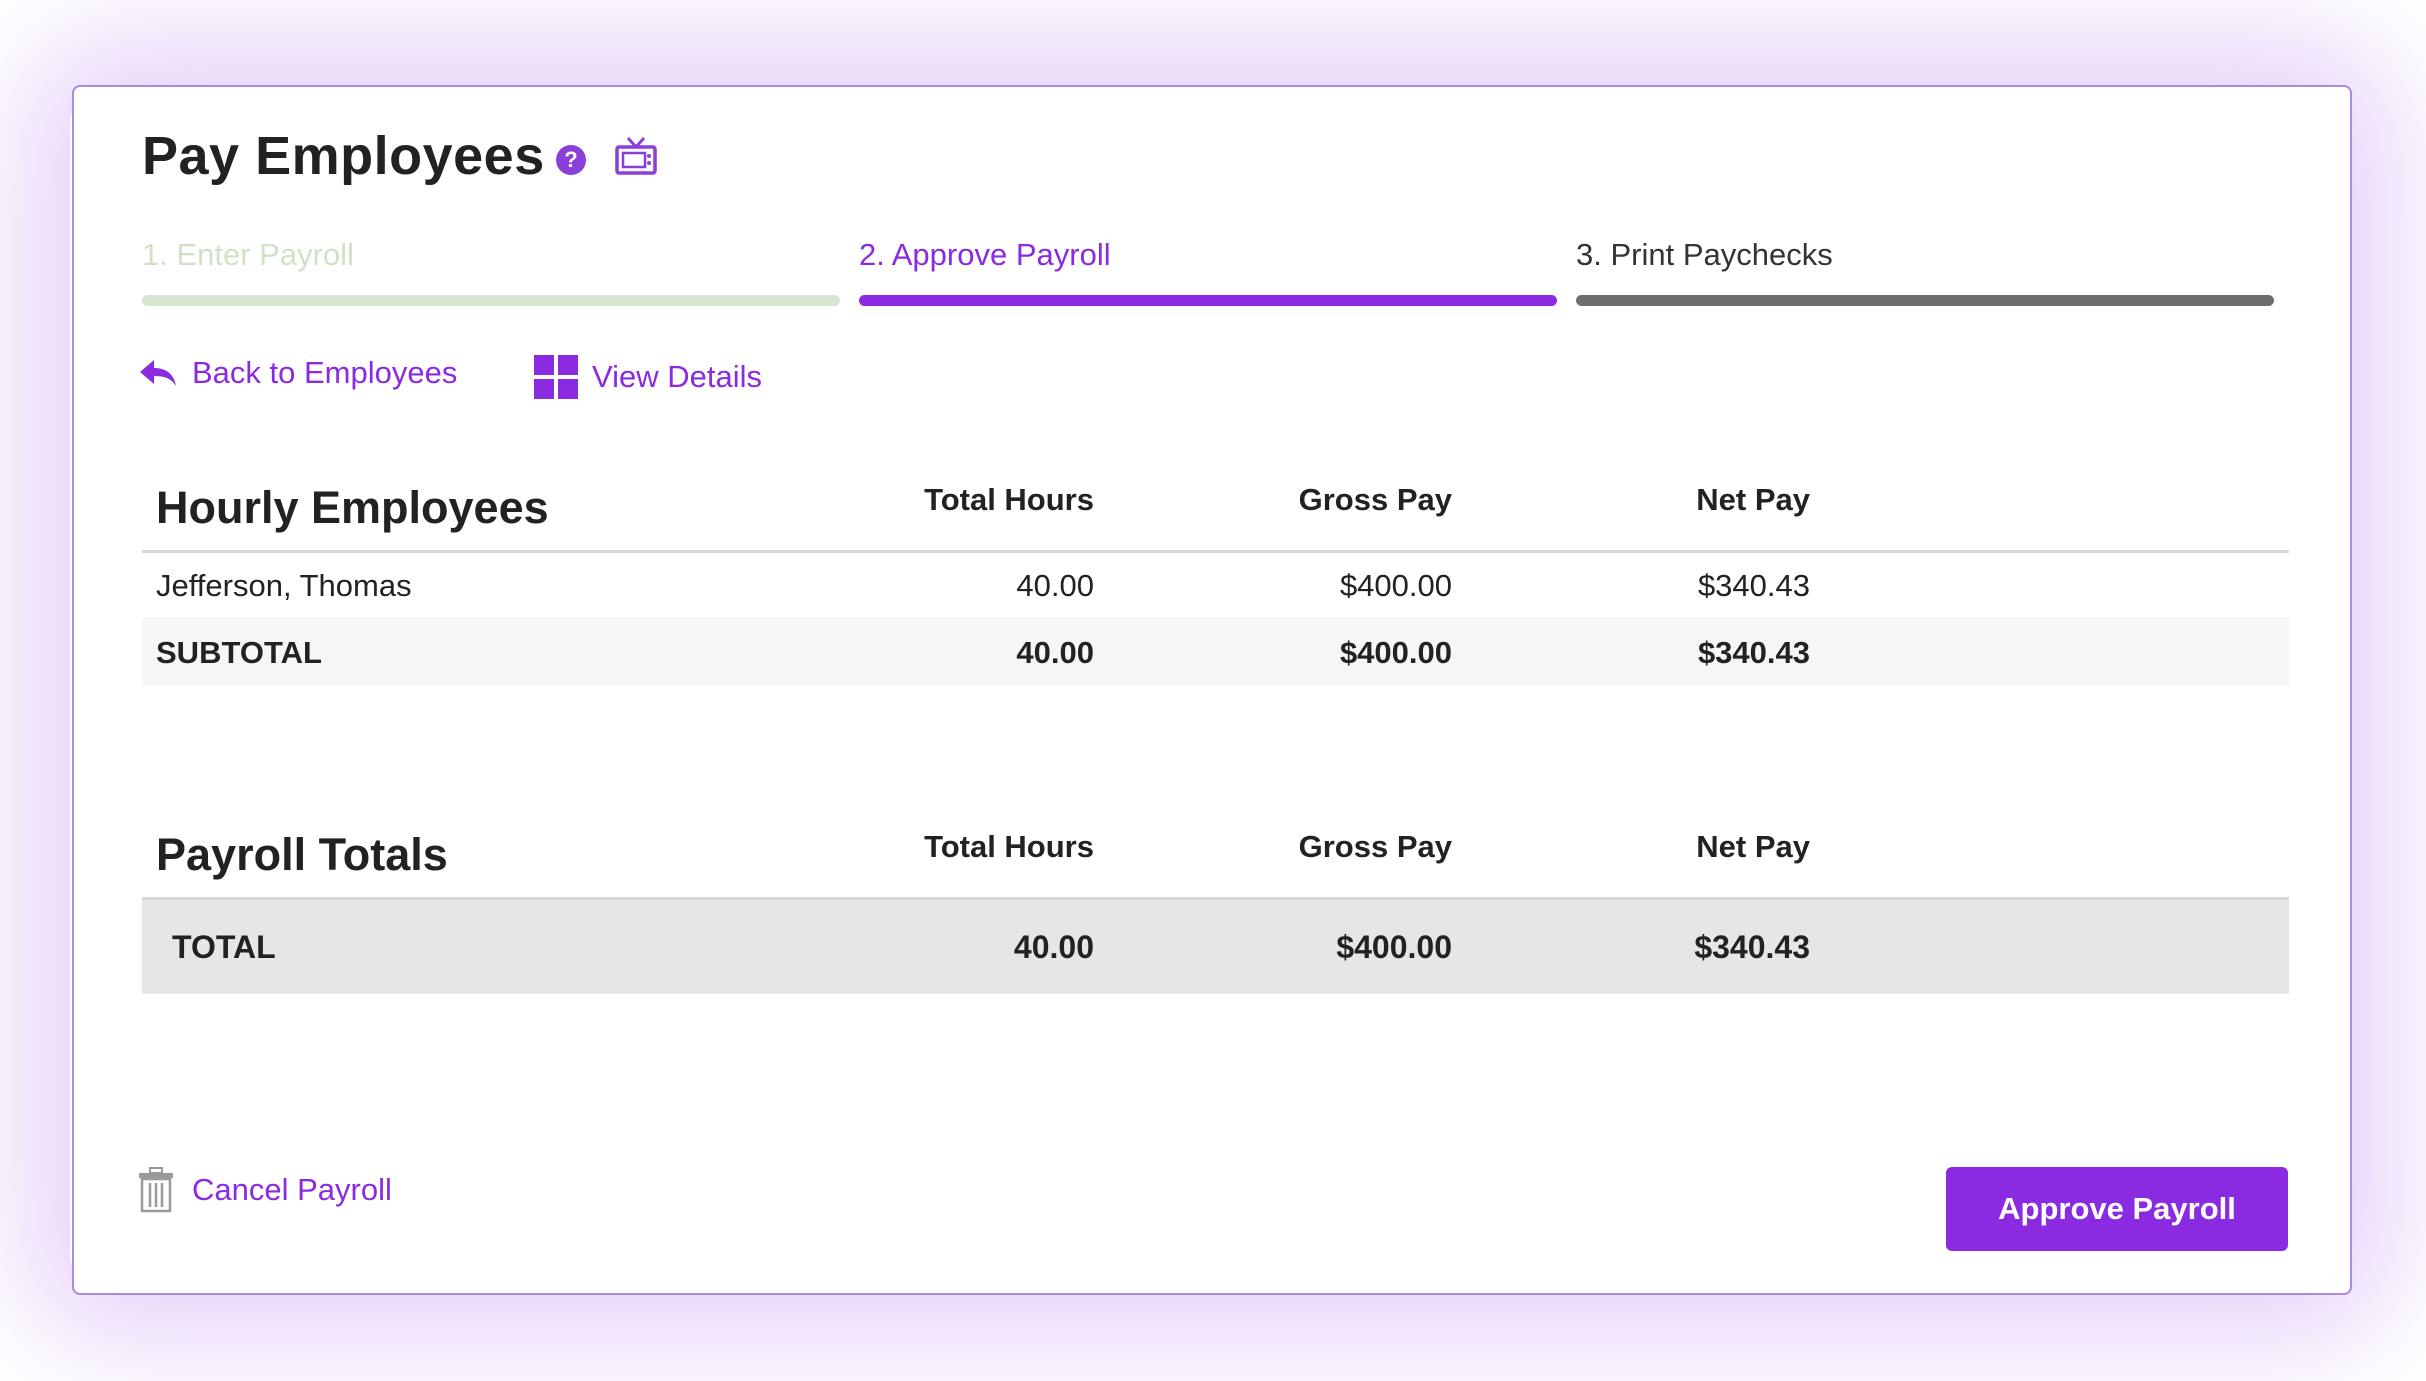  Describe the element at coordinates (292, 1189) in the screenshot. I see `cancel-payroll-label: Cancel Payroll` at that location.